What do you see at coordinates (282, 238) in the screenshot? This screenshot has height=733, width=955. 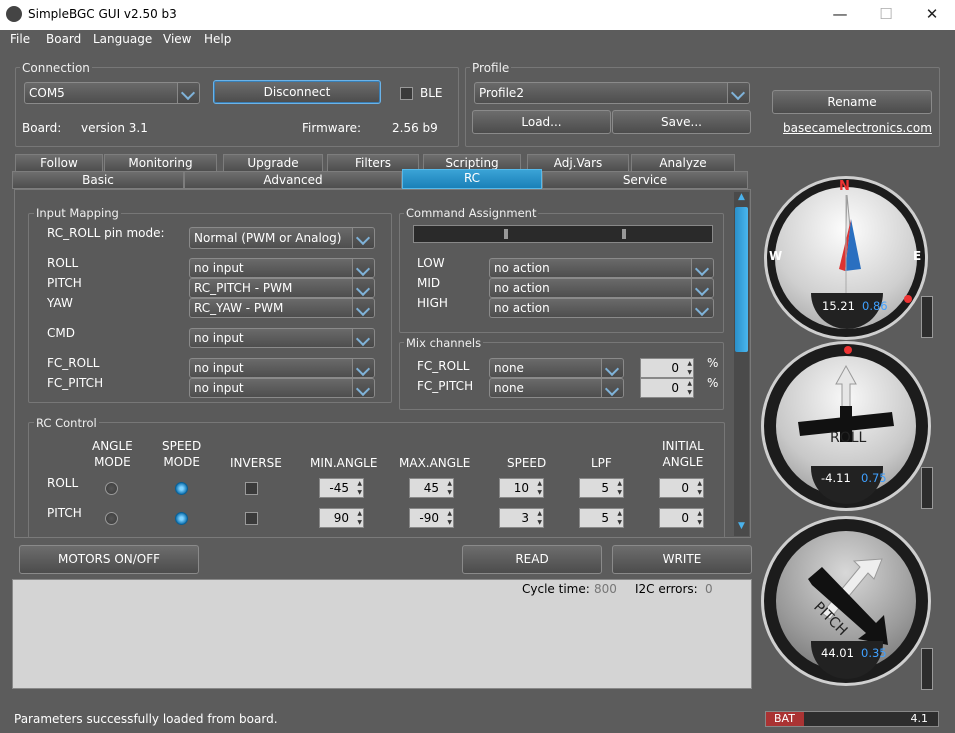 I see `roll-pin-mode-select: Normal (PWM or Analog)` at bounding box center [282, 238].